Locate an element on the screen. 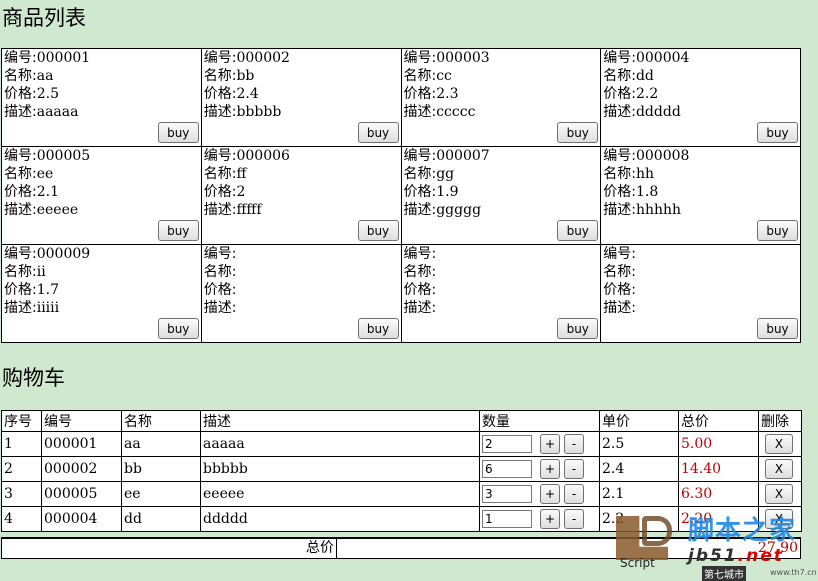 This screenshot has width=818, height=581. table-row: 1000001aaaaaaa+-2.55.00X is located at coordinates (401, 444).